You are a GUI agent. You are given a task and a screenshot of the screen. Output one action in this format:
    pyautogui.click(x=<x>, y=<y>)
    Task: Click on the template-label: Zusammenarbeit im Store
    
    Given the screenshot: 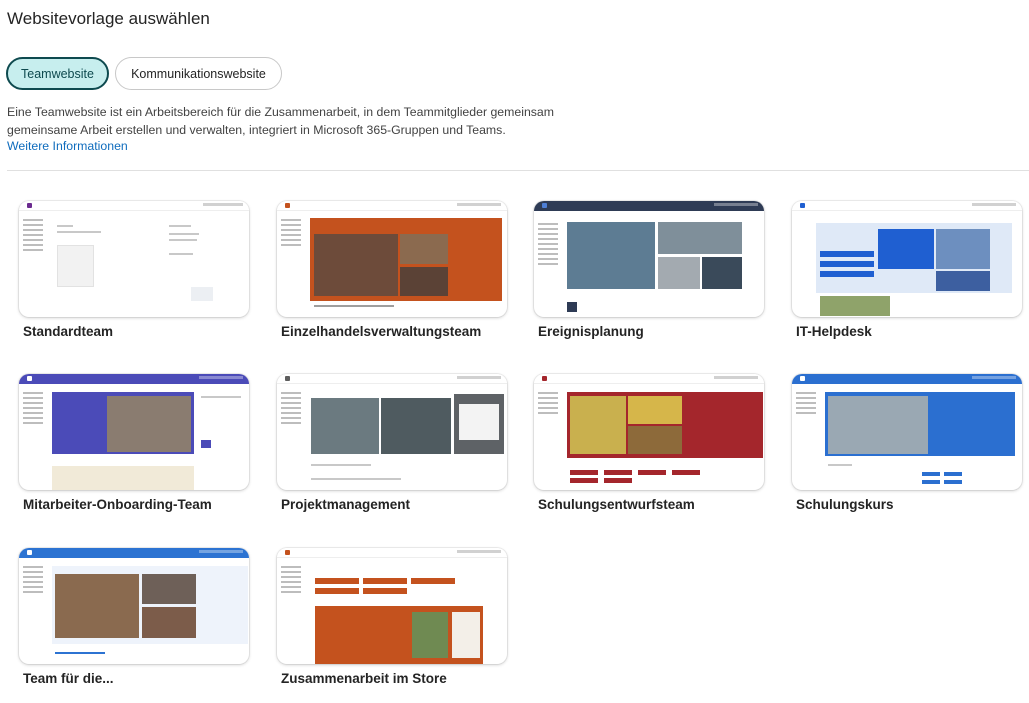 What is the action you would take?
    pyautogui.click(x=364, y=678)
    